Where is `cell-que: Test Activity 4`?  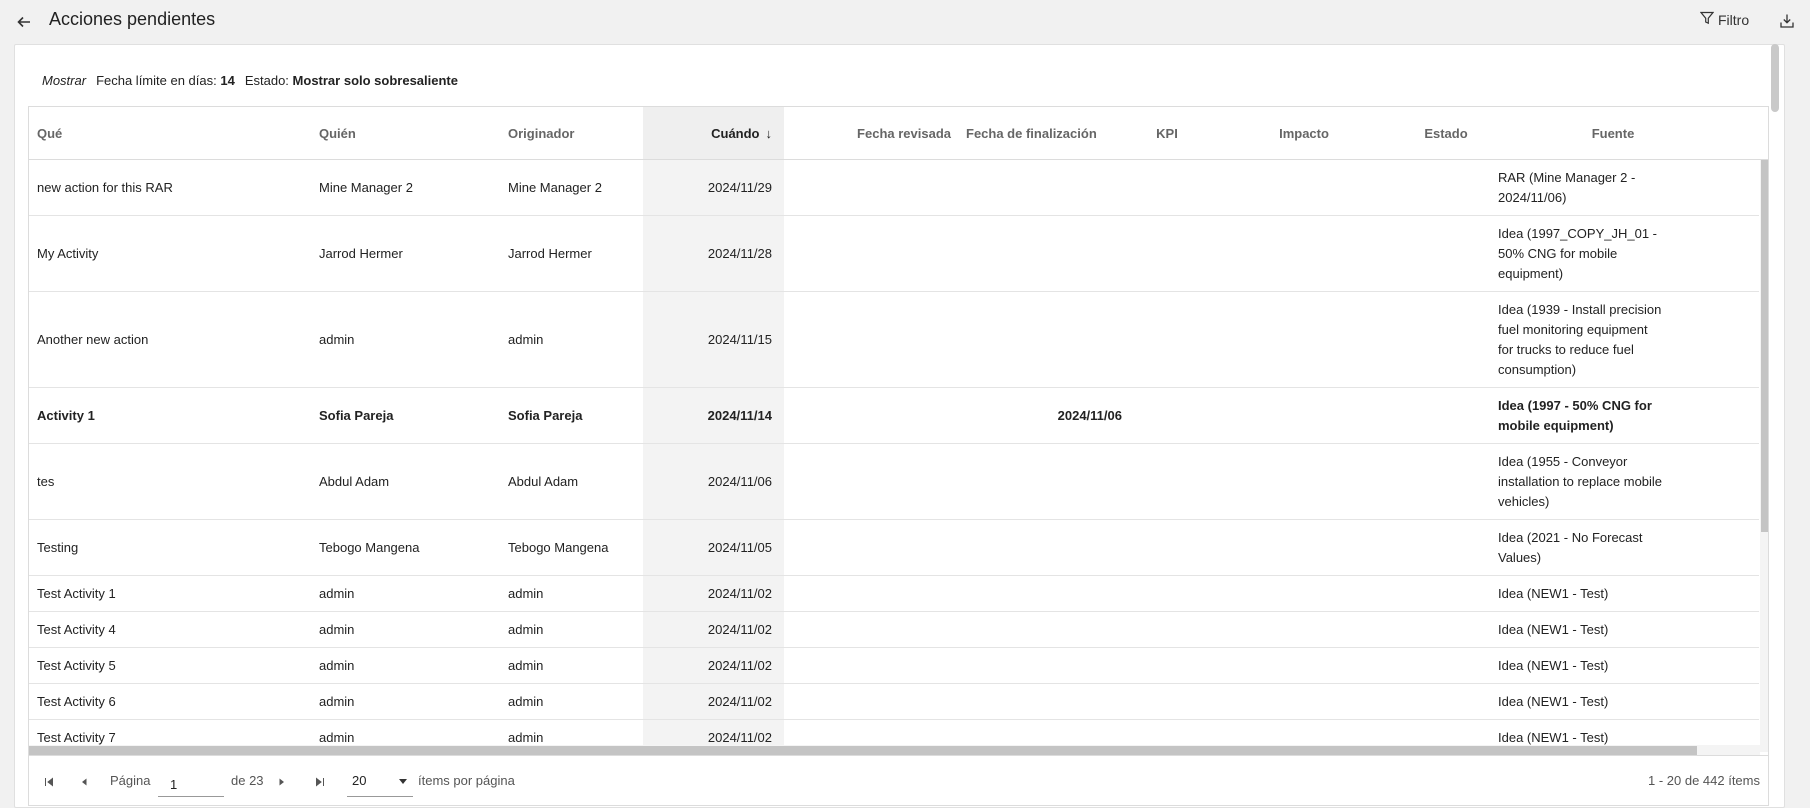 cell-que: Test Activity 4 is located at coordinates (76, 629).